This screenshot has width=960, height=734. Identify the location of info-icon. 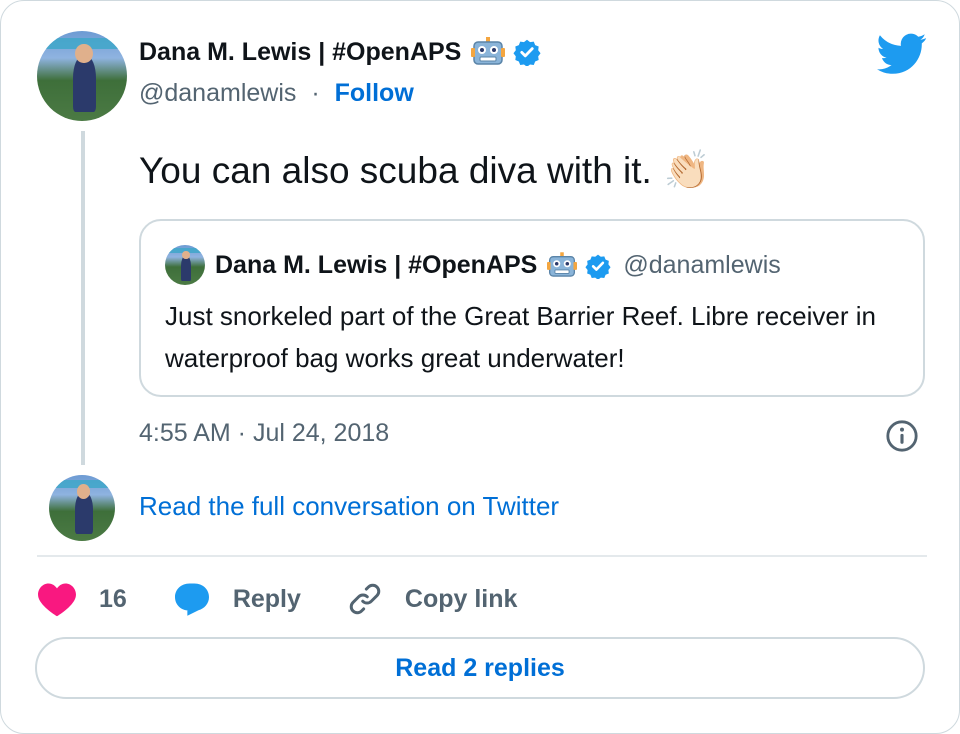
(902, 436).